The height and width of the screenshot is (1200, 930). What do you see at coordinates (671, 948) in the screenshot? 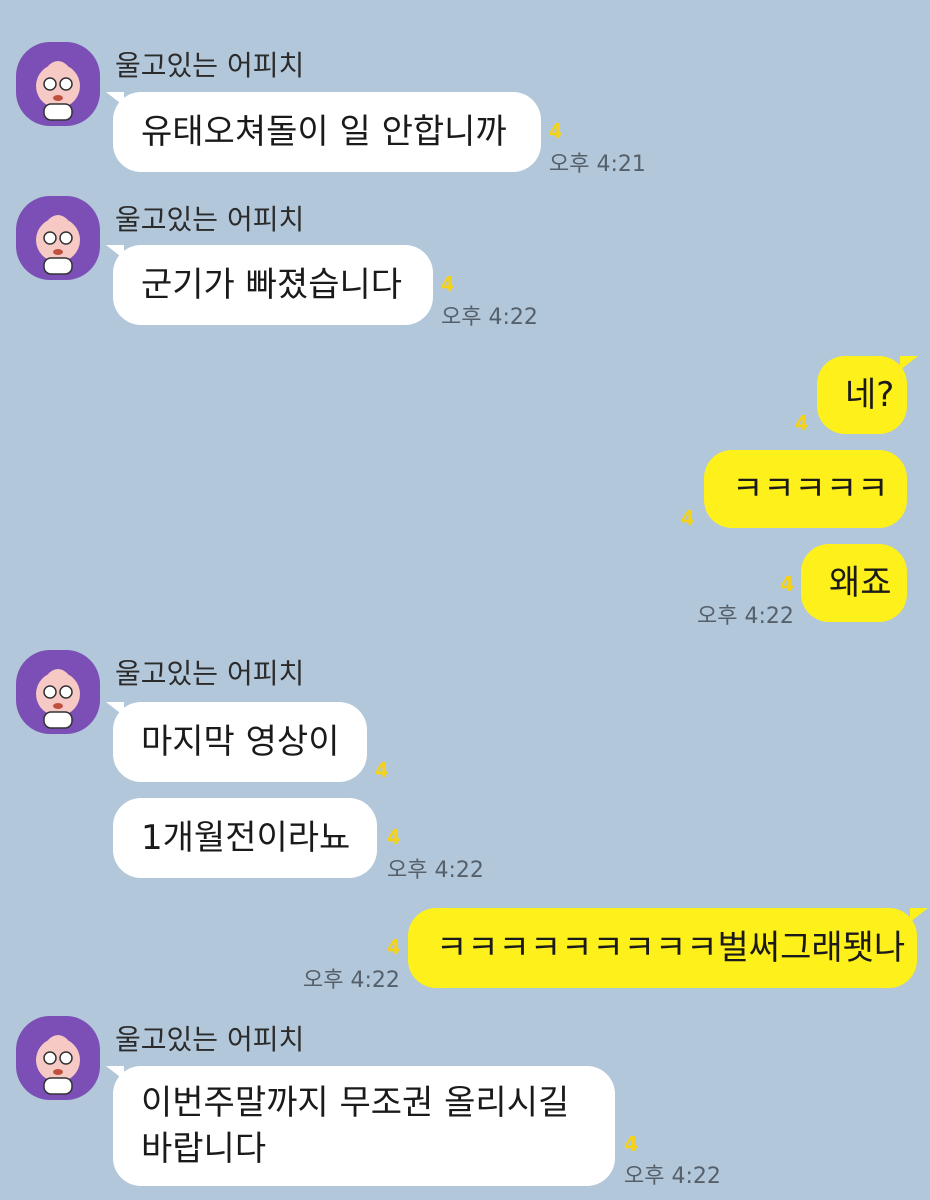
I see `message-text: ㅋㅋㅋㅋㅋㅋㅋㅋㅋ벌써그래됏나` at bounding box center [671, 948].